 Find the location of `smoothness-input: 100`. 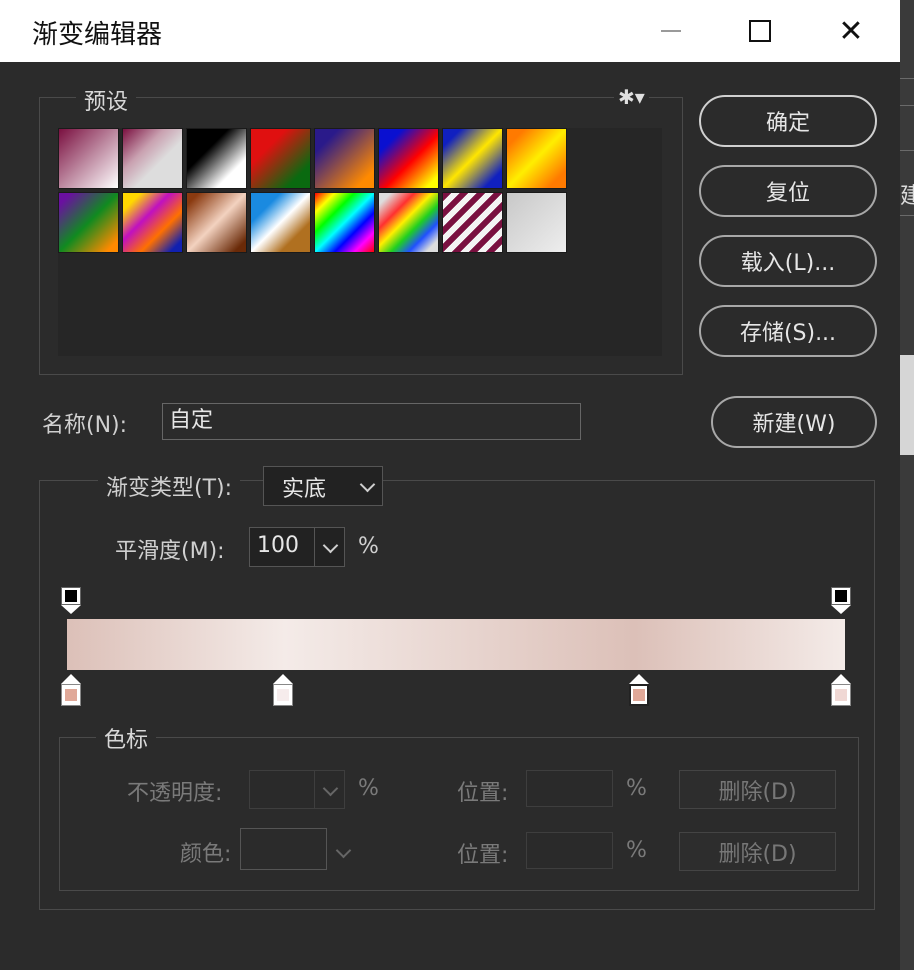

smoothness-input: 100 is located at coordinates (297, 547).